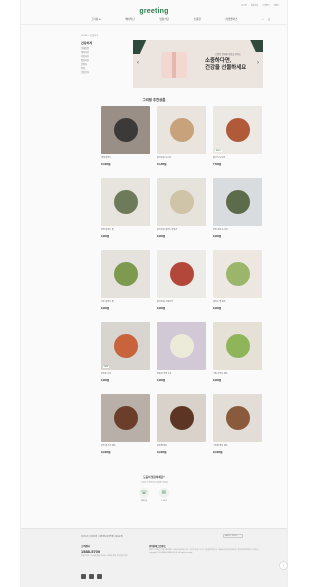  I want to click on product-price: 7,500원, so click(217, 164).